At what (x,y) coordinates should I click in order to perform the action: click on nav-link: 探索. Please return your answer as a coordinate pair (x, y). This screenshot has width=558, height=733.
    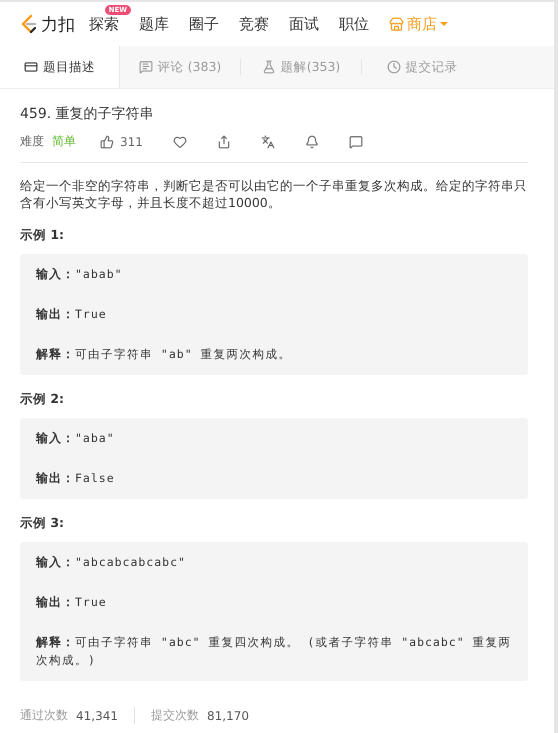
    Looking at the image, I should click on (104, 24).